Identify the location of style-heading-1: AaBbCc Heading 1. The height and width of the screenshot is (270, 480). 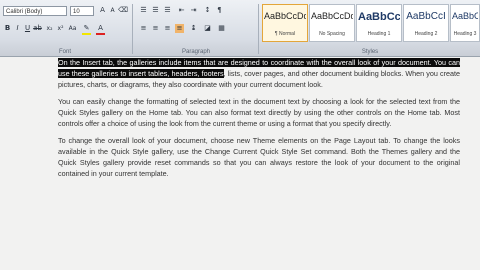
(379, 23).